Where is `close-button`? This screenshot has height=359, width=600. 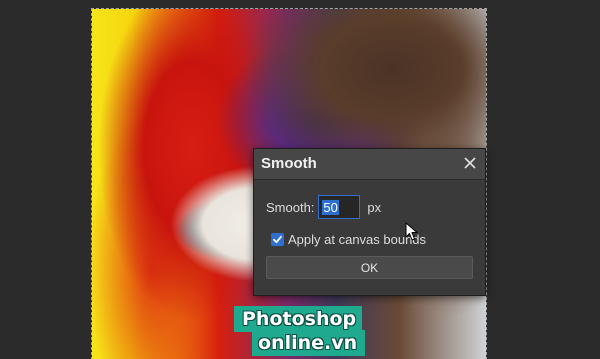
close-button is located at coordinates (470, 163).